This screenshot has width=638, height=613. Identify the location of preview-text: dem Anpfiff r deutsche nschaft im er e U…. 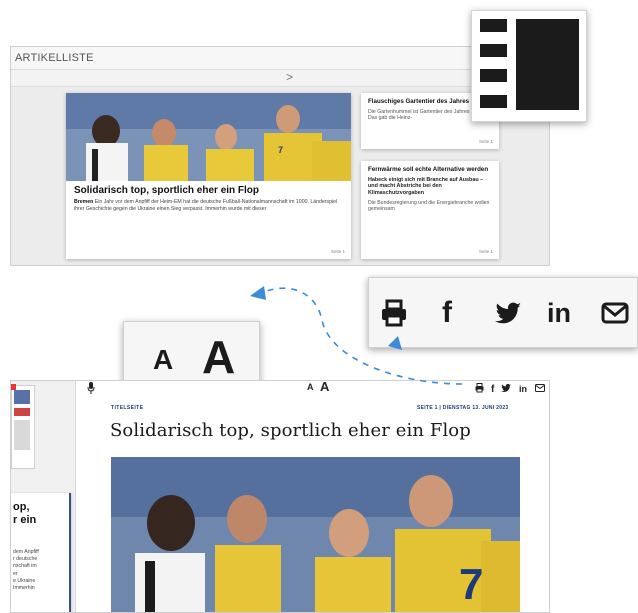
(26, 570).